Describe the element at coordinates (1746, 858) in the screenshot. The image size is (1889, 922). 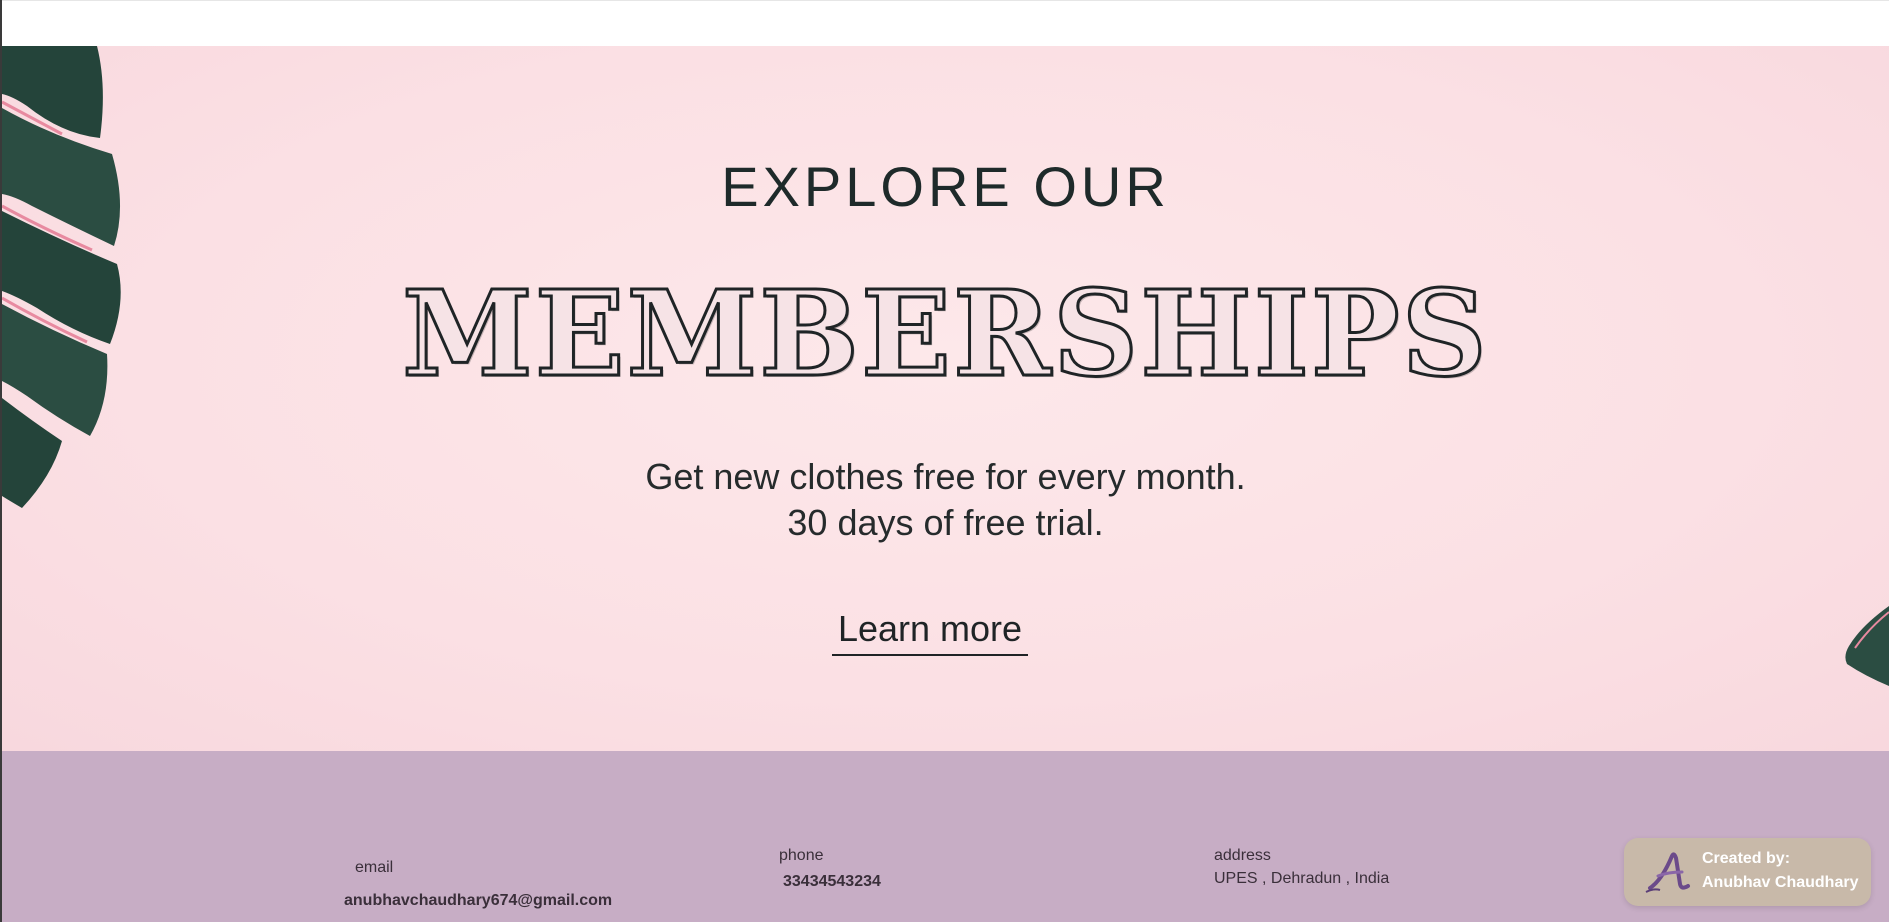
I see `badge-title: Created by:` at that location.